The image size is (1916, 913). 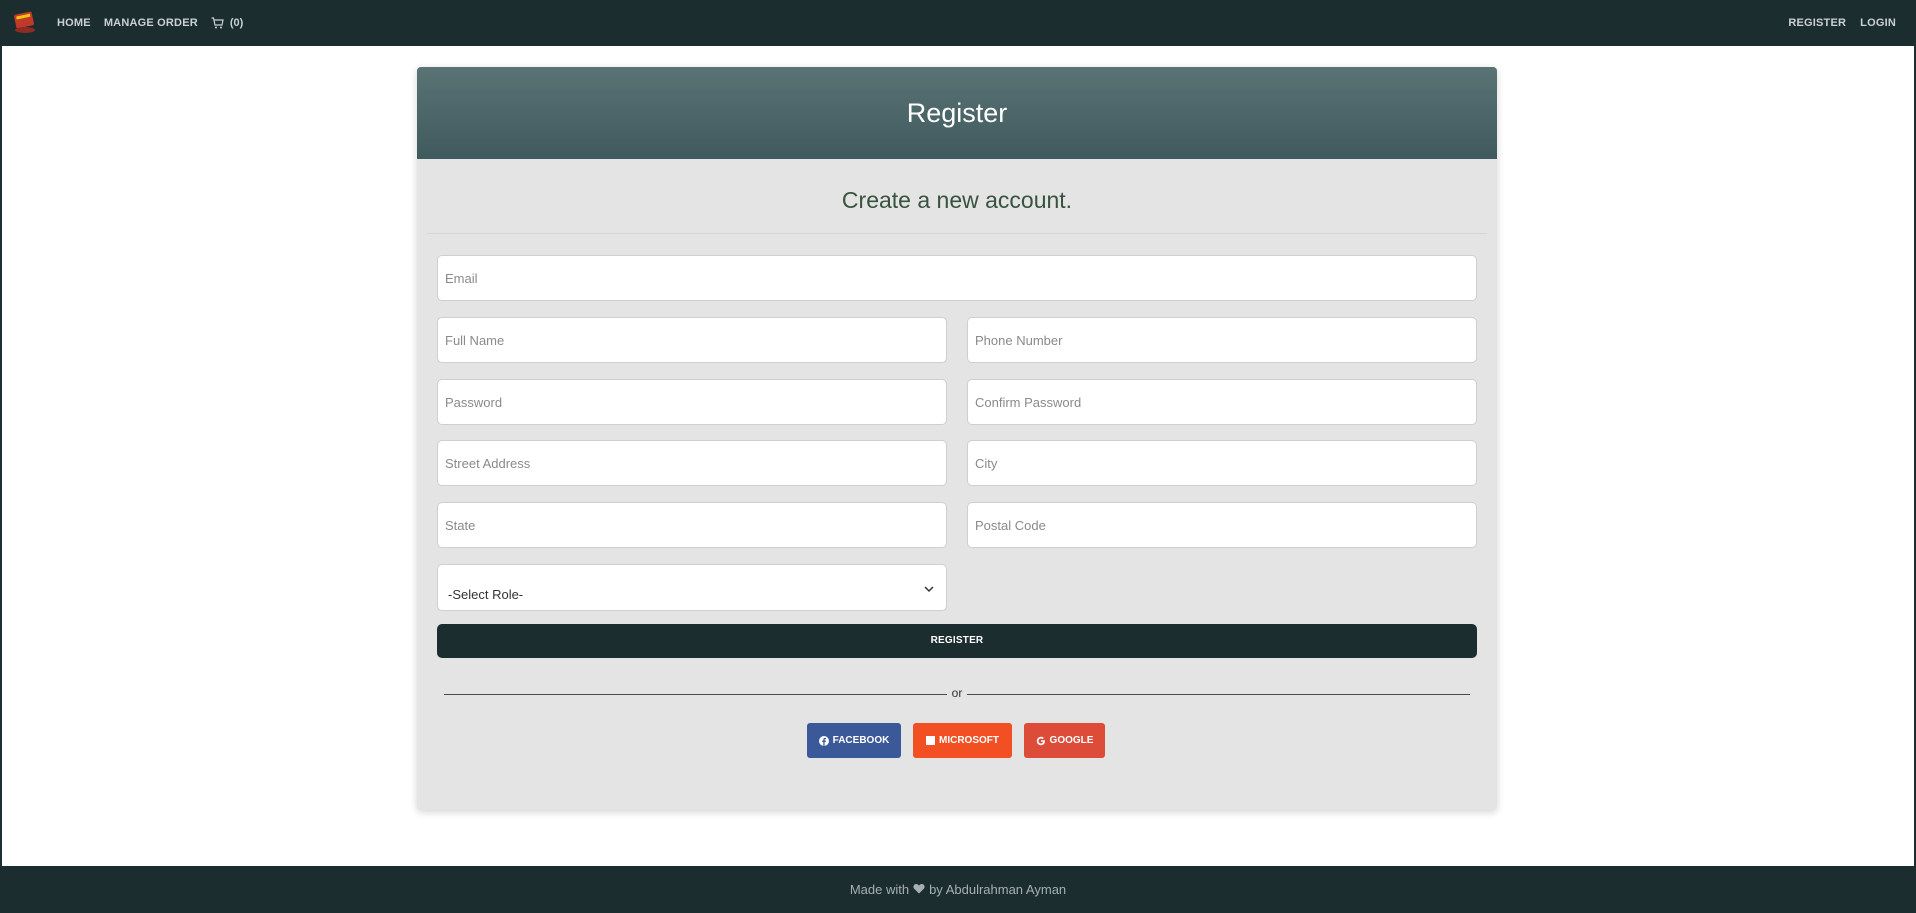 What do you see at coordinates (1040, 740) in the screenshot?
I see `google-icon` at bounding box center [1040, 740].